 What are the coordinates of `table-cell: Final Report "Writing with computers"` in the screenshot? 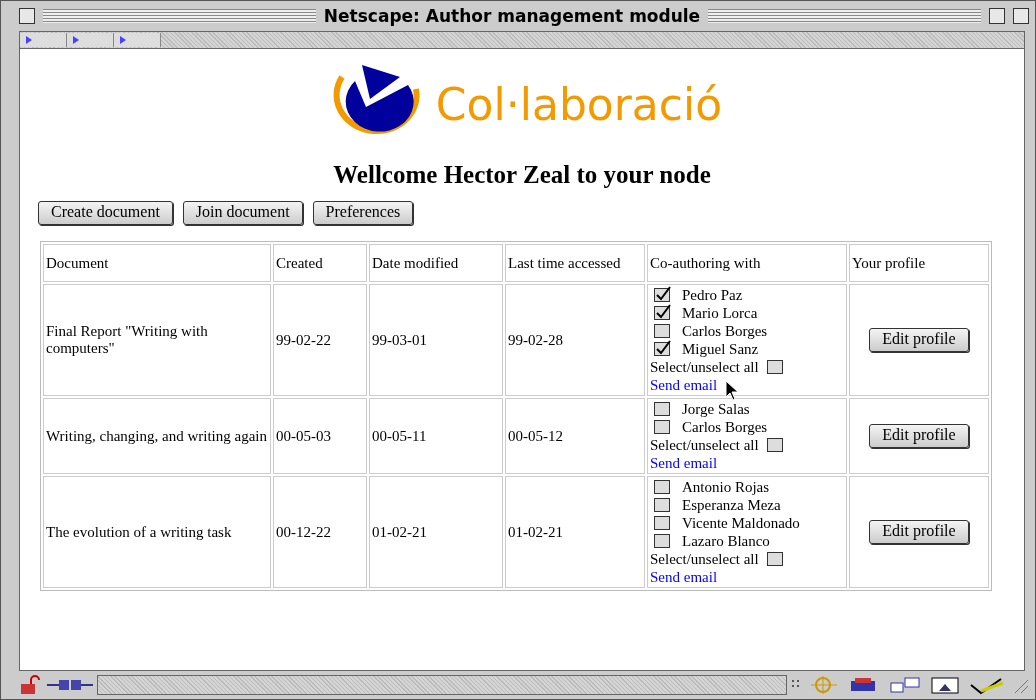 It's located at (157, 340).